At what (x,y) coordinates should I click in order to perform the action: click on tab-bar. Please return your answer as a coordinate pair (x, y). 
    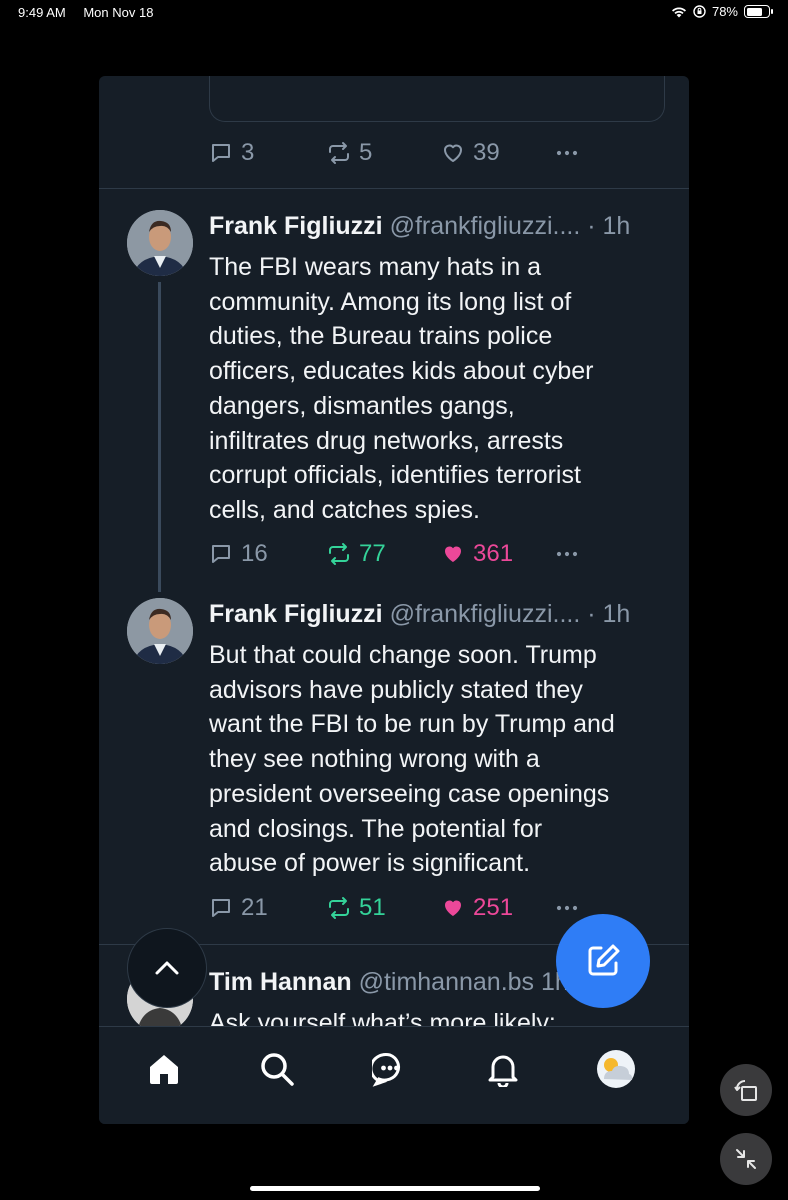
    Looking at the image, I should click on (394, 1075).